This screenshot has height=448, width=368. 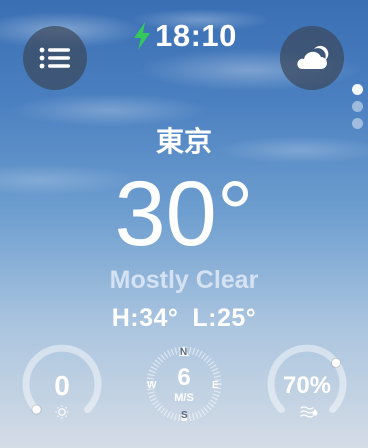 I want to click on cloud-moon-icon, so click(x=313, y=57).